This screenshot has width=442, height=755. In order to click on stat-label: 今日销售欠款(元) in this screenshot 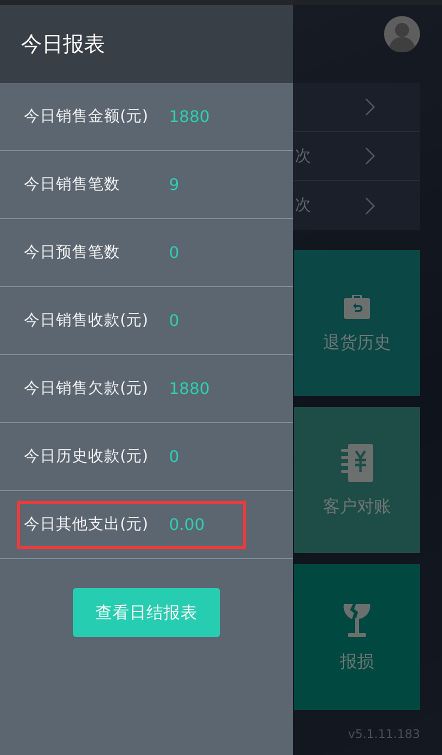, I will do `click(87, 388)`.